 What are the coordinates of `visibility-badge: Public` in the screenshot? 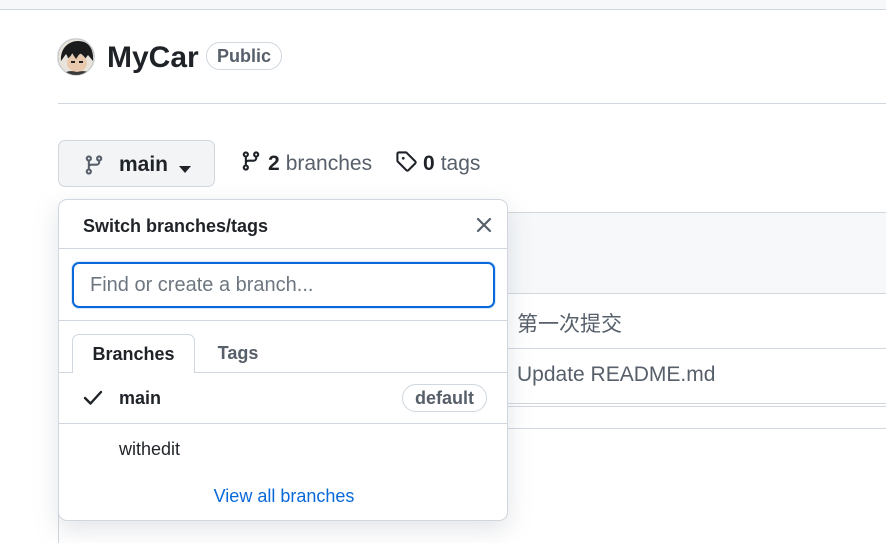 It's located at (244, 56).